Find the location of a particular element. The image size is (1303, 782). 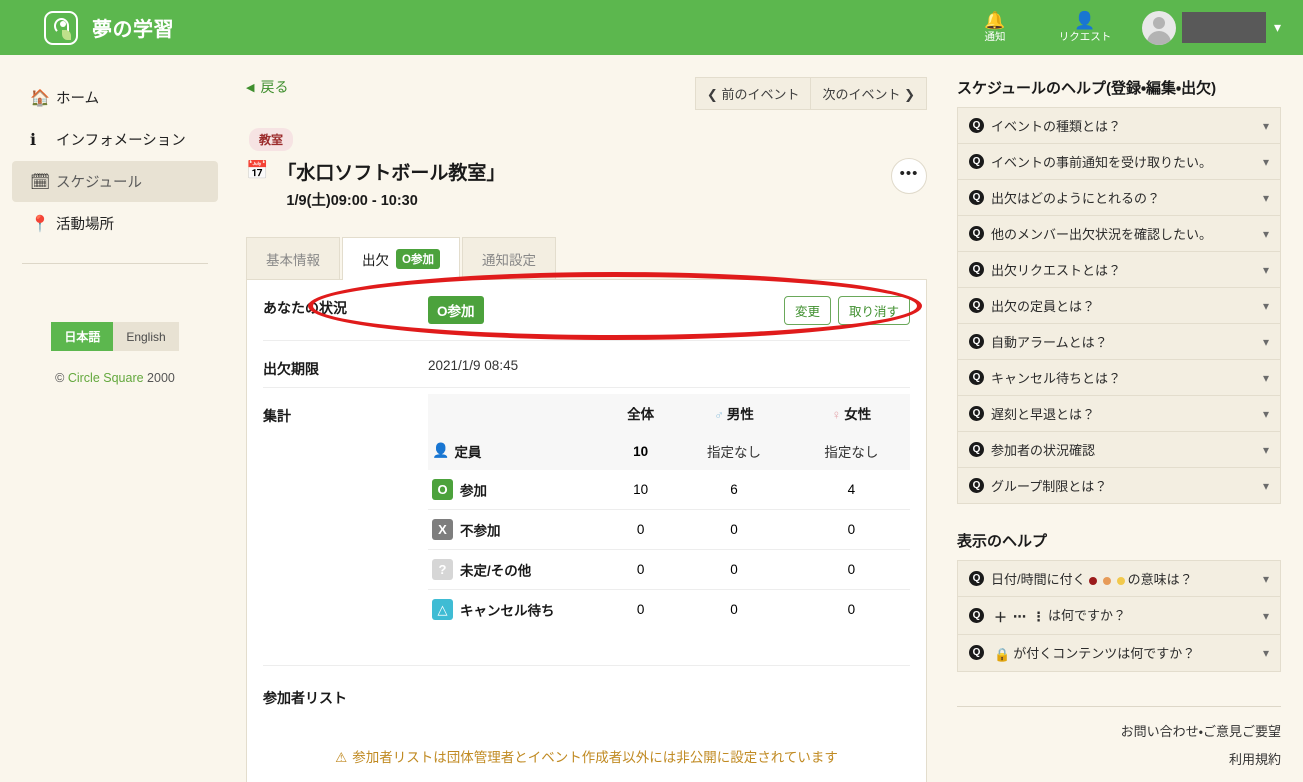

ellipsis-icon: ••• is located at coordinates (909, 173).